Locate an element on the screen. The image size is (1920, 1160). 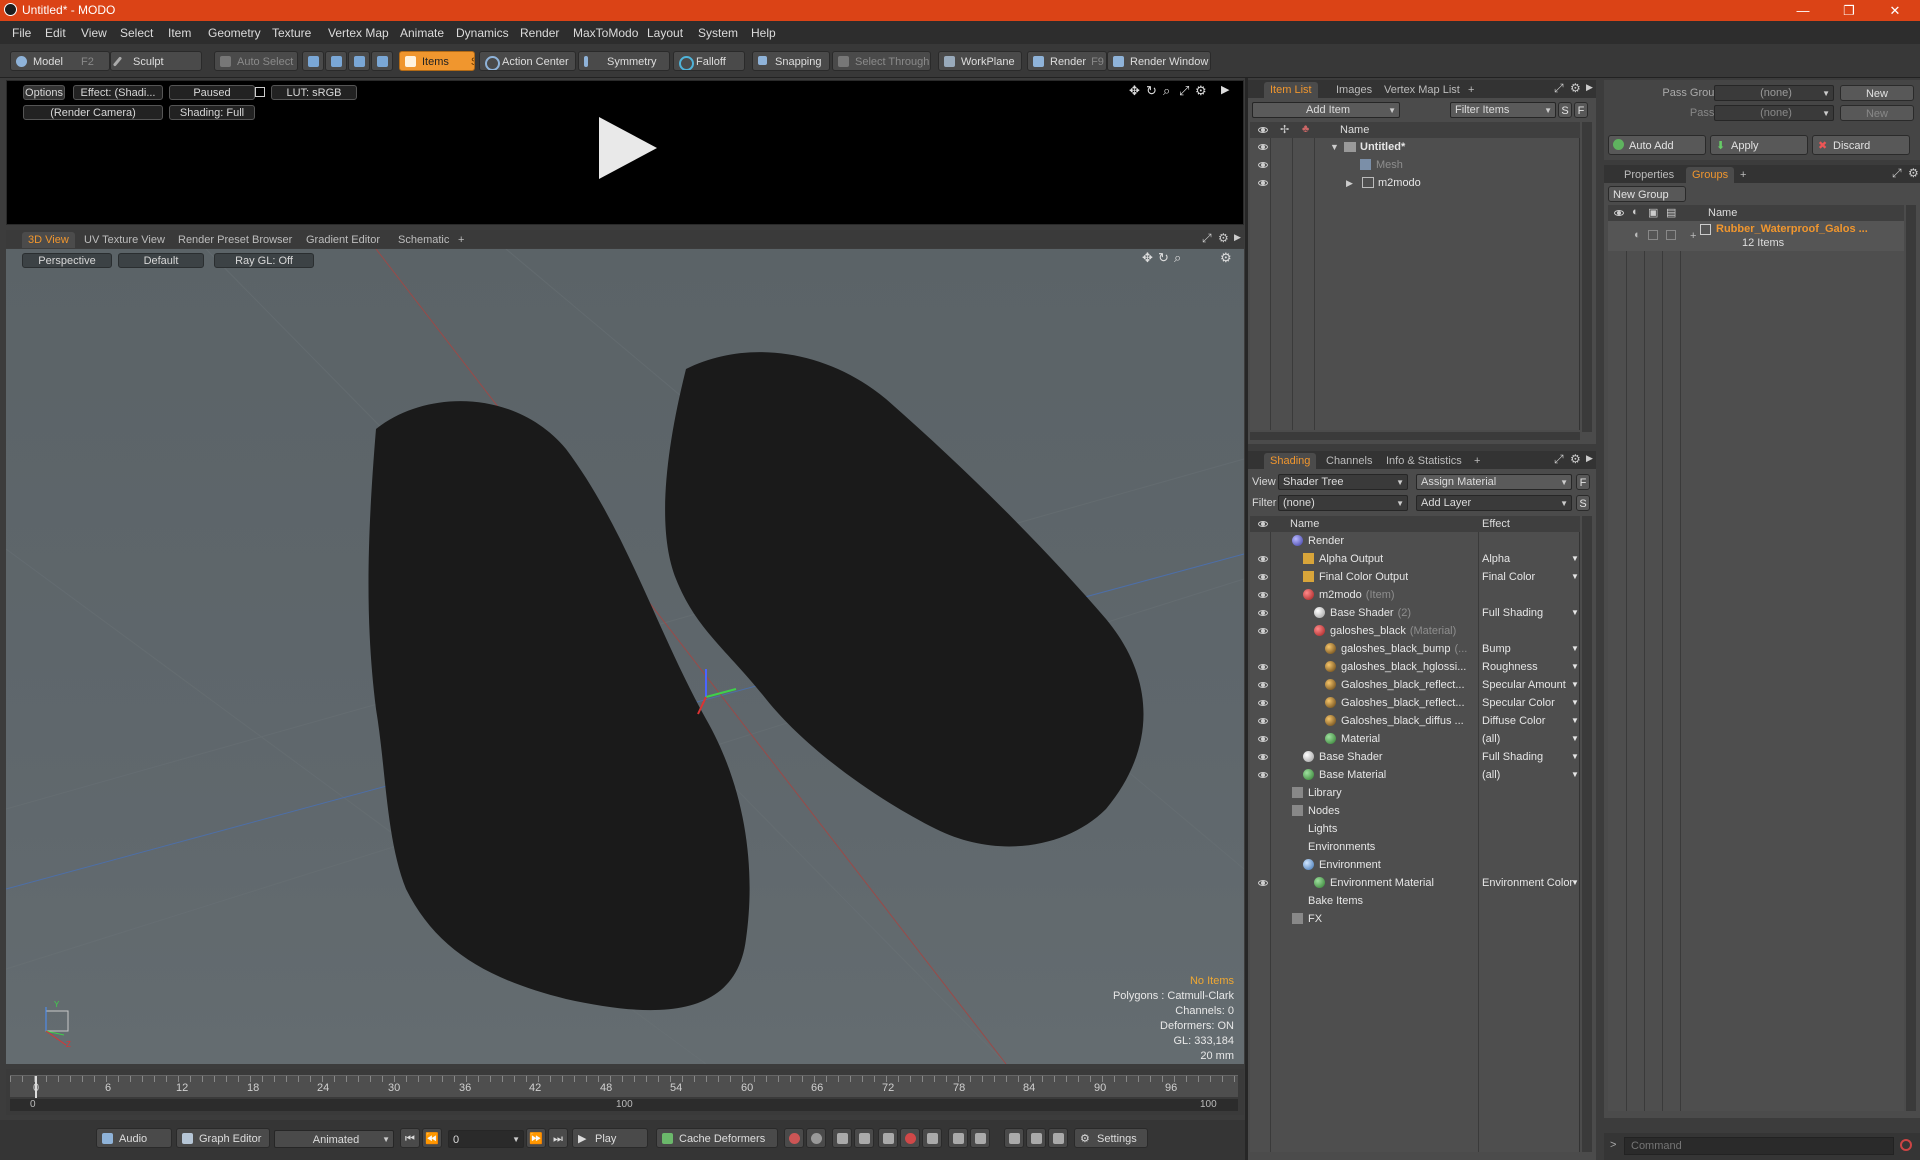
playhead is located at coordinates (36, 1087).